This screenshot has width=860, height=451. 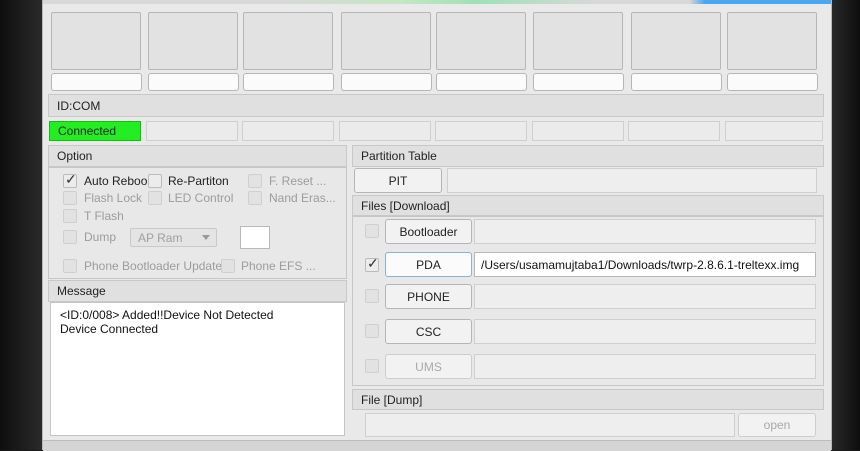 I want to click on ums-button: UMS, so click(x=428, y=366).